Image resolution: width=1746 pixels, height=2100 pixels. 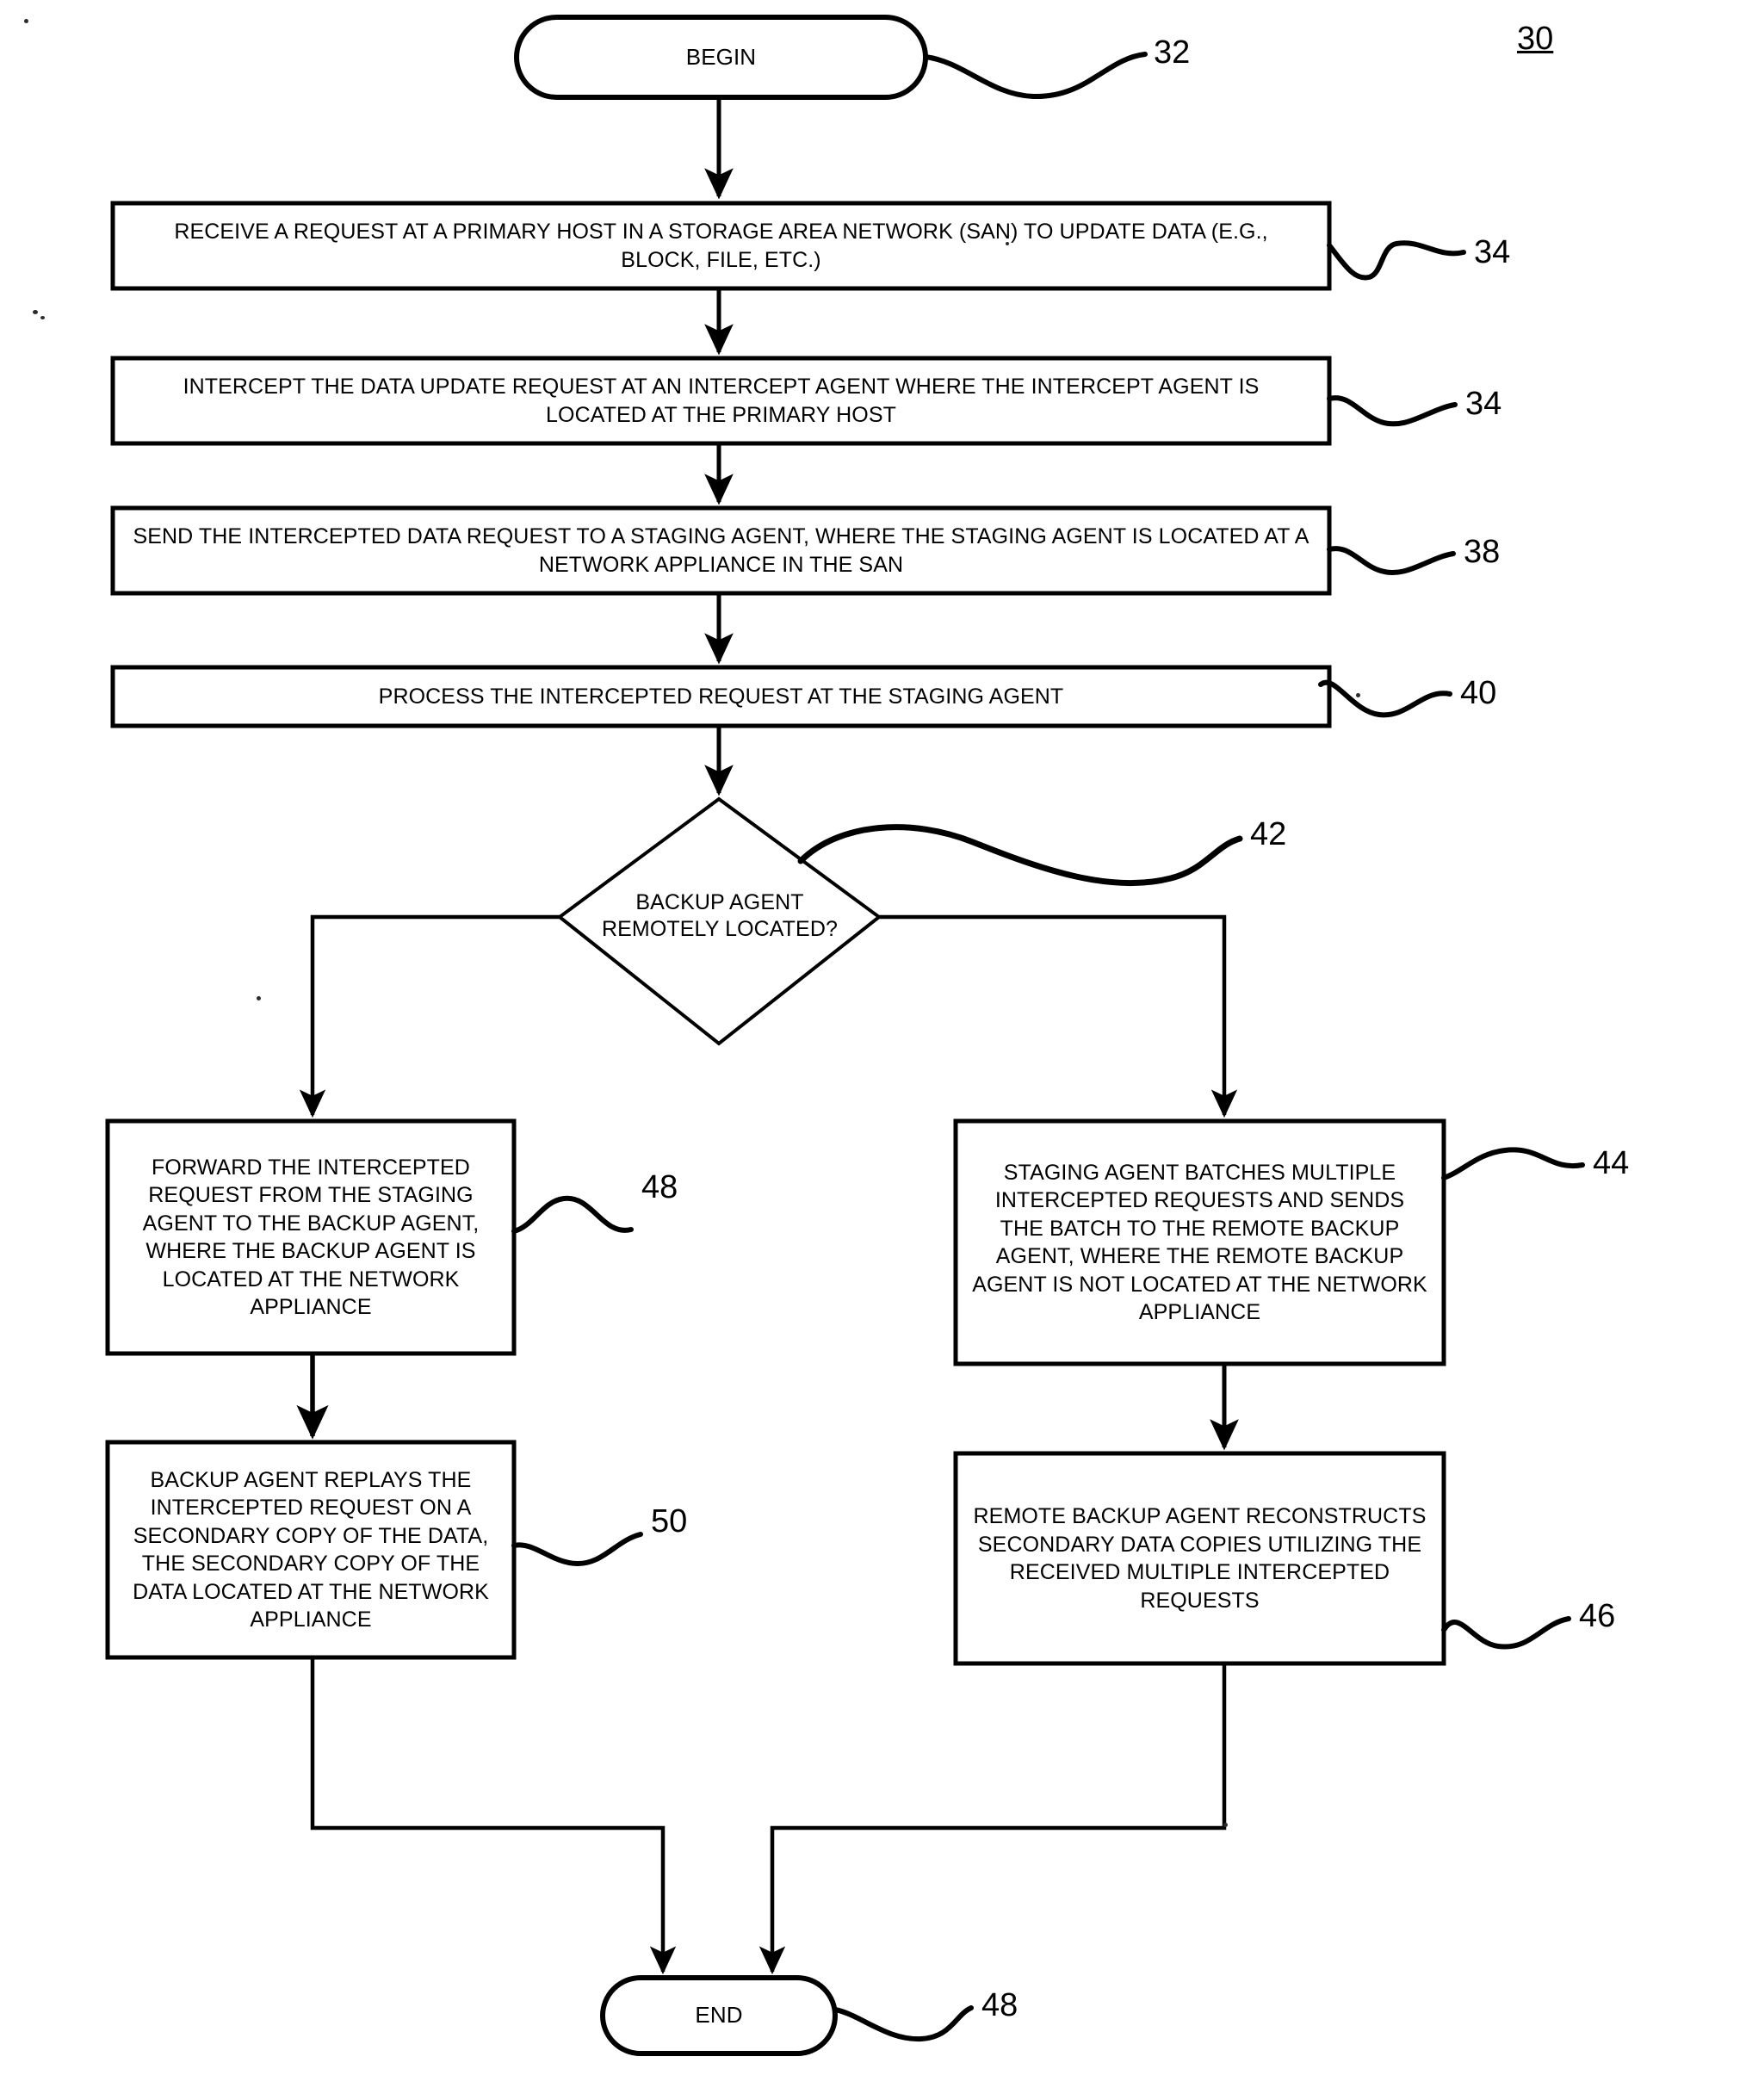 What do you see at coordinates (1492, 252) in the screenshot?
I see `ref-numeral-step1: 34` at bounding box center [1492, 252].